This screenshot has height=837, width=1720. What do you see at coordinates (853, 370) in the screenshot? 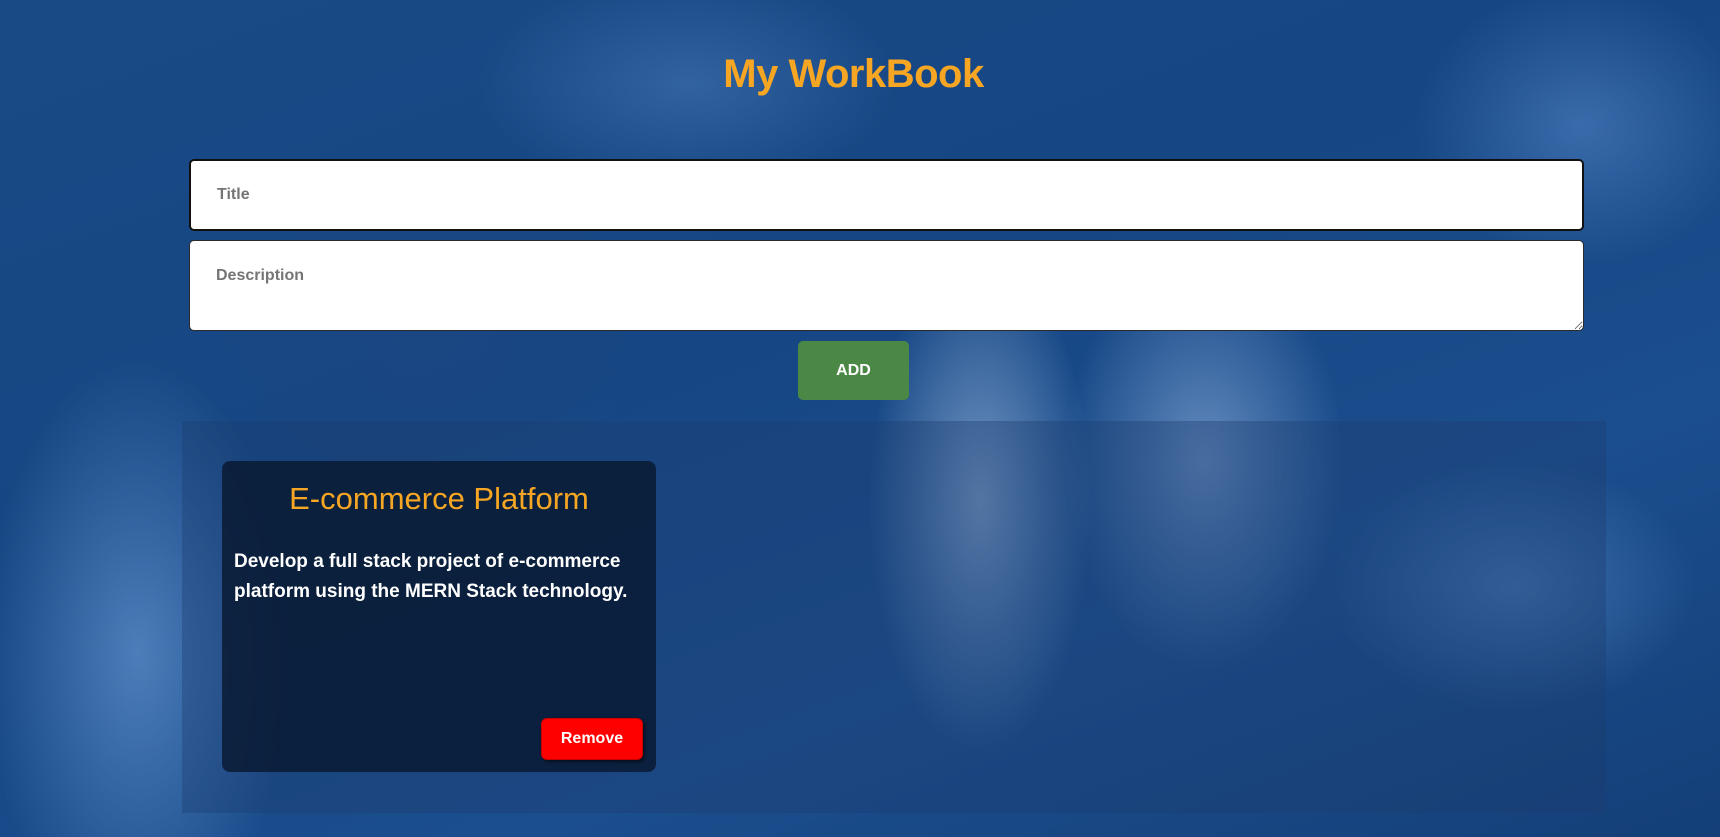
I see `add-button: ADD` at bounding box center [853, 370].